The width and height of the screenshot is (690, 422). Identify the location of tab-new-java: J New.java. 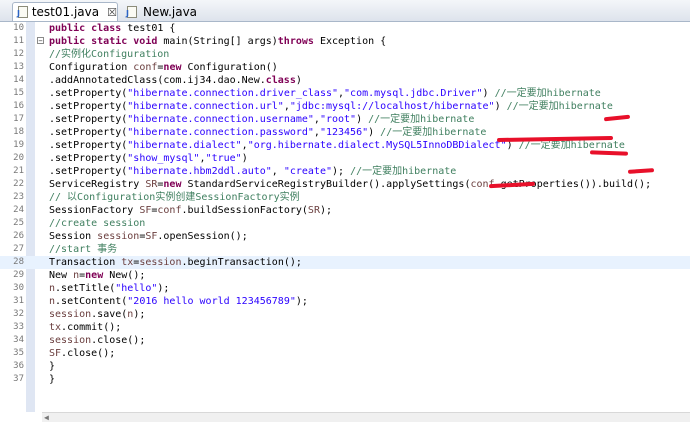
(162, 11).